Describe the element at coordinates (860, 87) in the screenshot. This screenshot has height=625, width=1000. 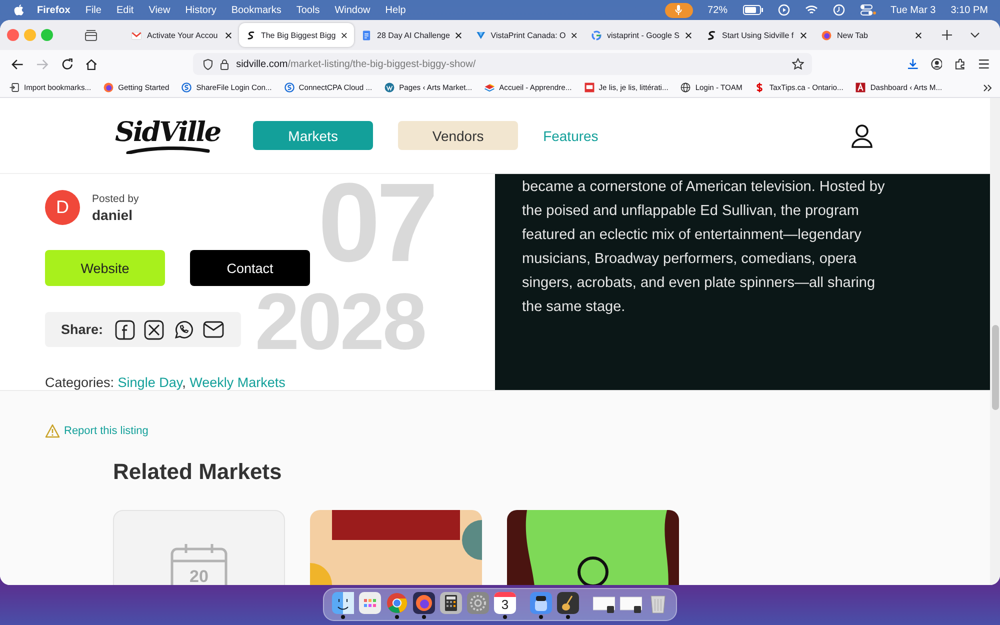
I see `letter-logo-icon` at that location.